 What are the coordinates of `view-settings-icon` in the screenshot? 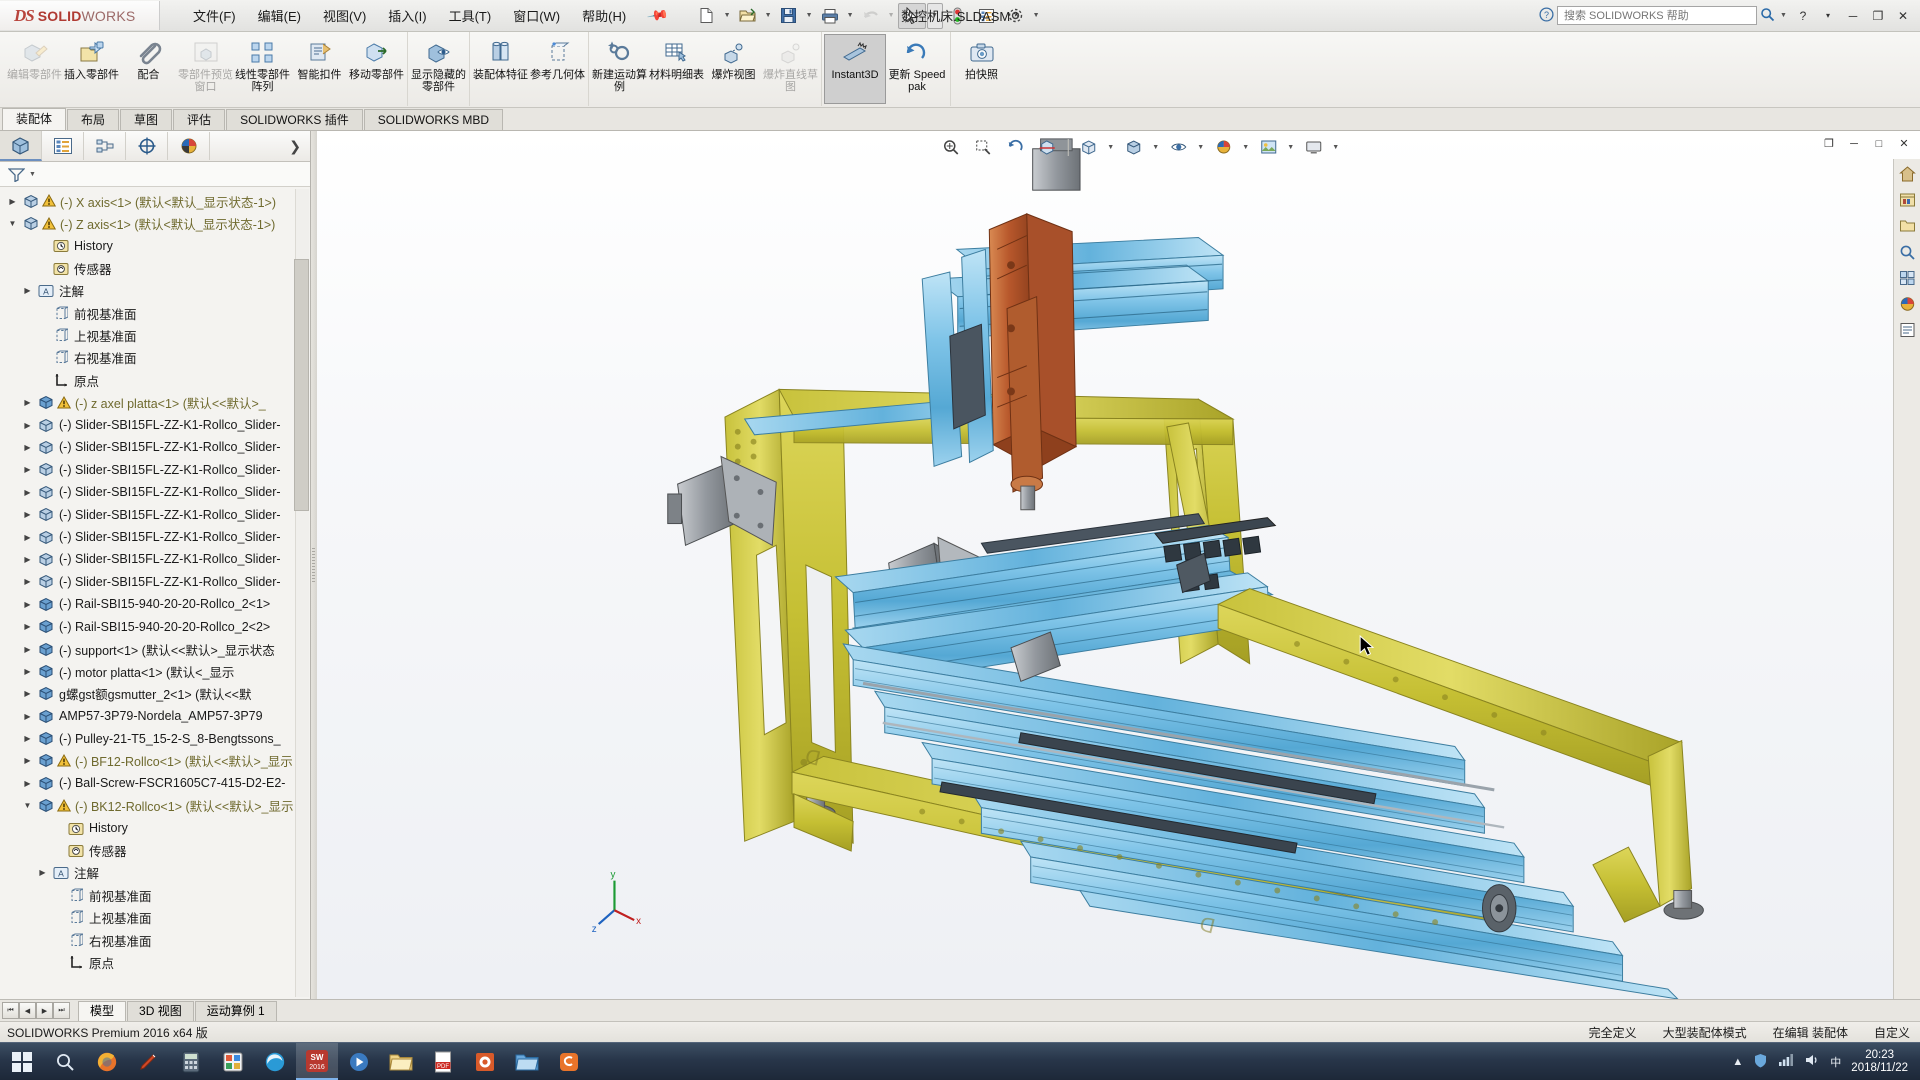 It's located at (1313, 147).